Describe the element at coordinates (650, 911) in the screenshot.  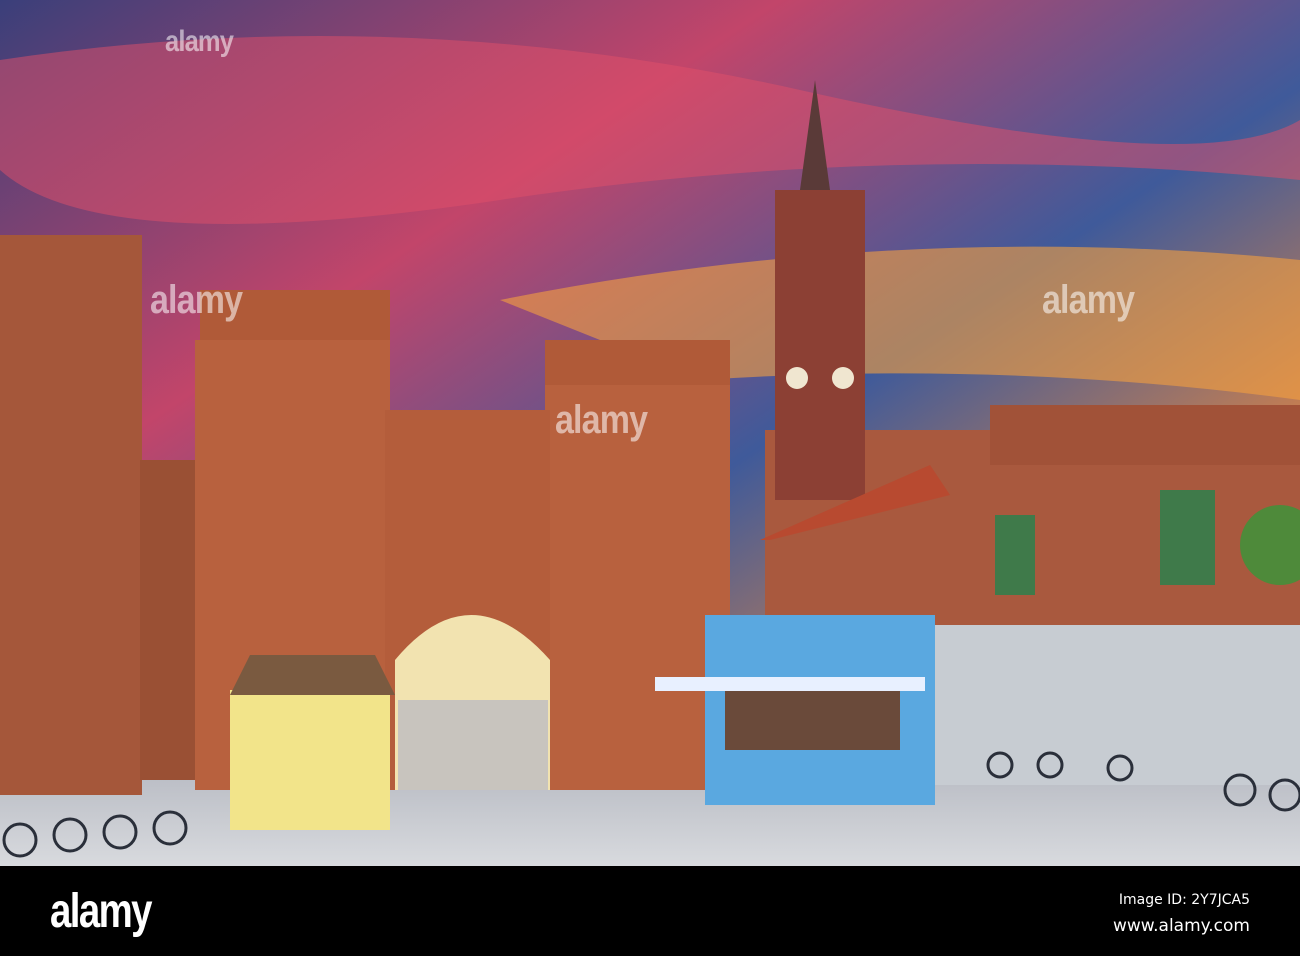
I see `footer-bar: alamy Image ID: 2Y7JCA5 www.alamy.com` at that location.